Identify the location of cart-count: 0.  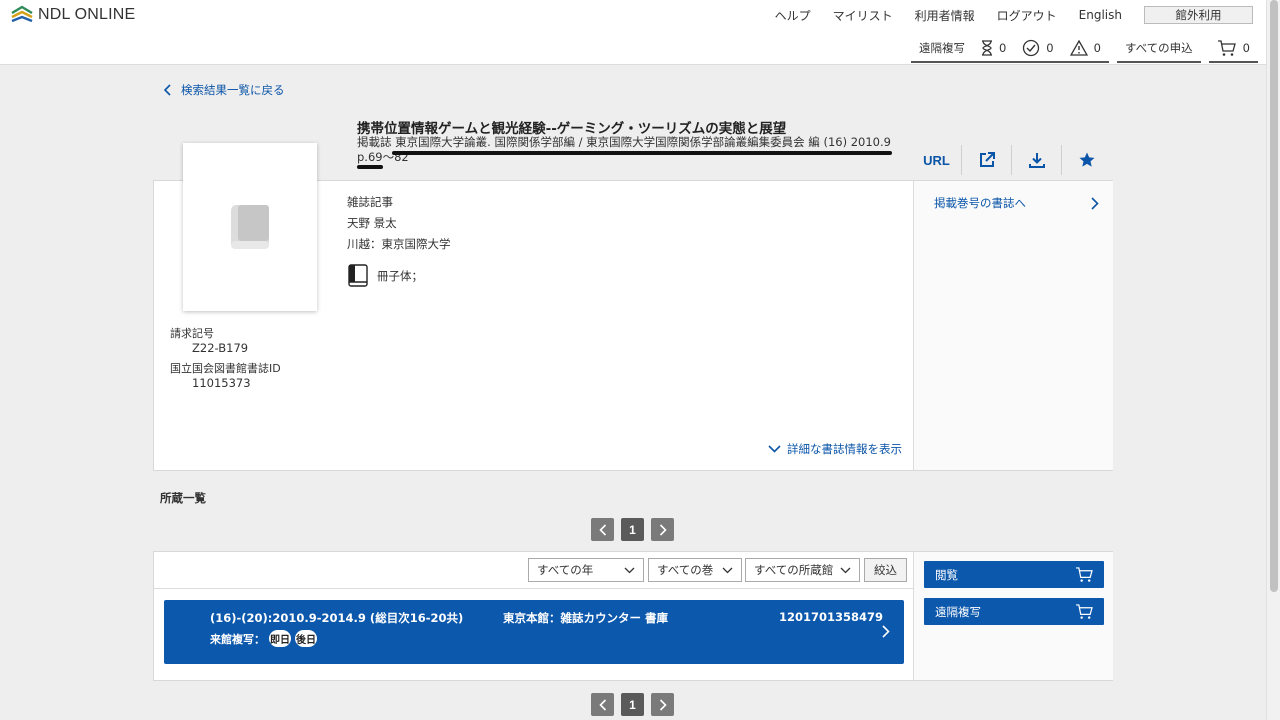
(1246, 48).